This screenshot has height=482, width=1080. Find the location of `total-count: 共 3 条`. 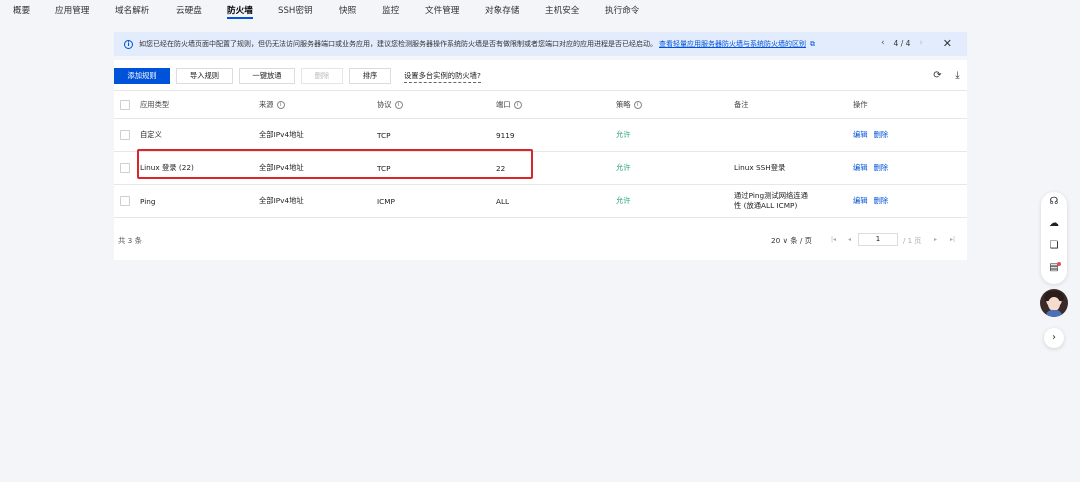

total-count: 共 3 条 is located at coordinates (130, 240).